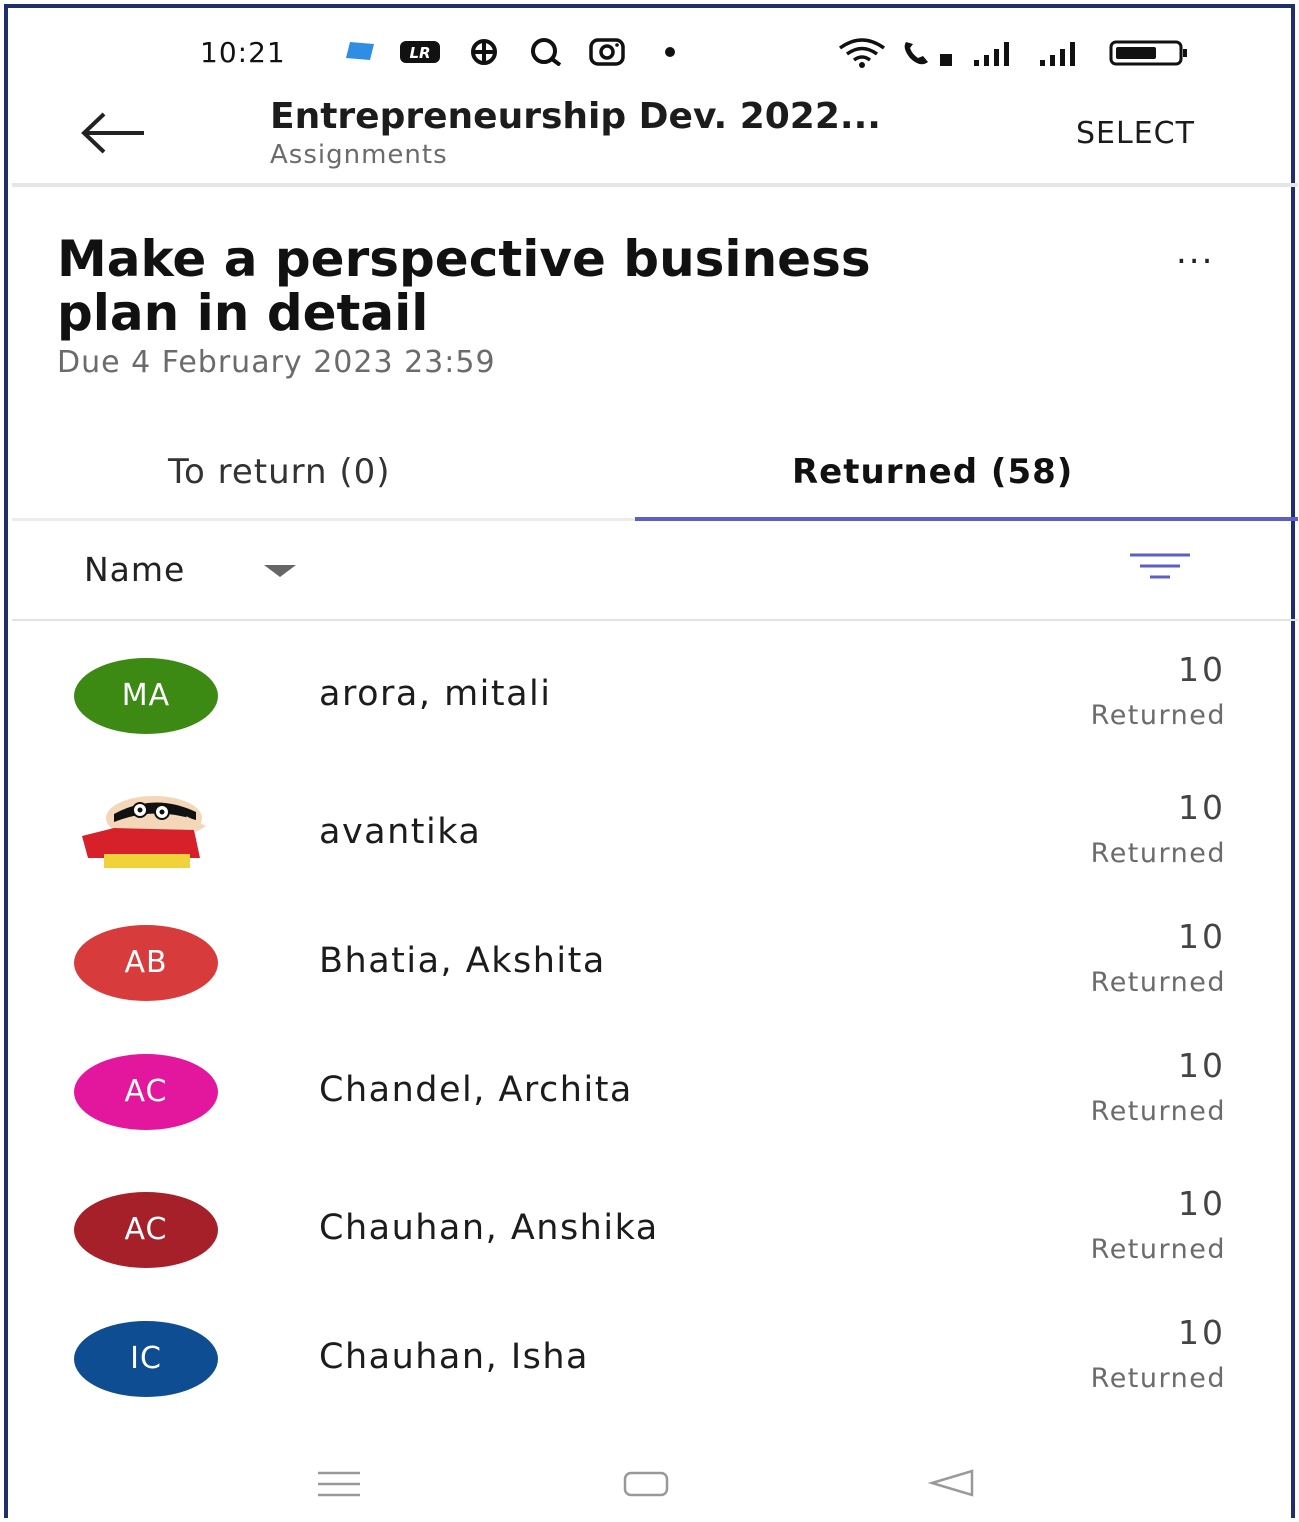 This screenshot has width=1299, height=1522. What do you see at coordinates (146, 696) in the screenshot?
I see `avatar: MA` at bounding box center [146, 696].